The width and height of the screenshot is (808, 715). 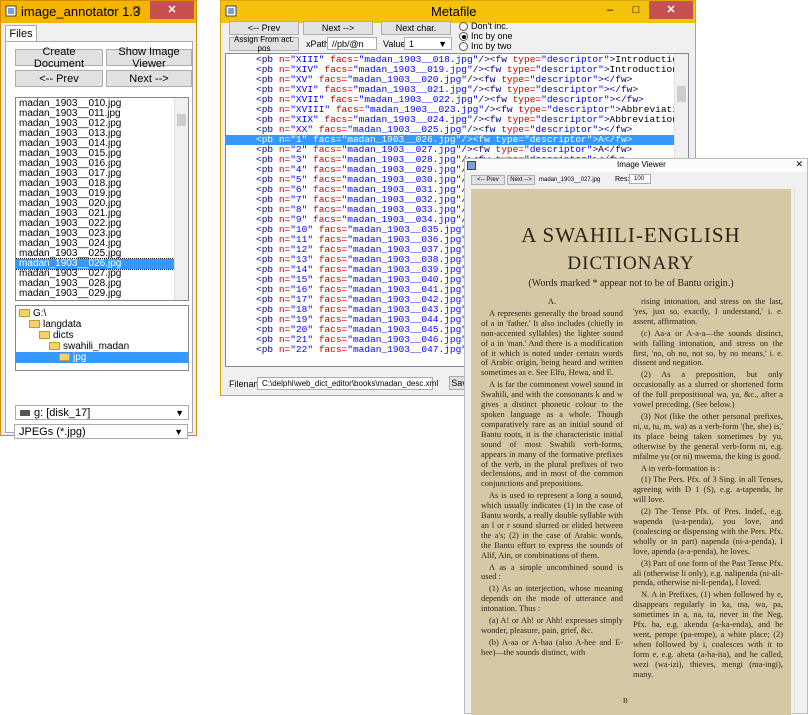 I want to click on viewer-scrollbar, so click(x=800, y=451).